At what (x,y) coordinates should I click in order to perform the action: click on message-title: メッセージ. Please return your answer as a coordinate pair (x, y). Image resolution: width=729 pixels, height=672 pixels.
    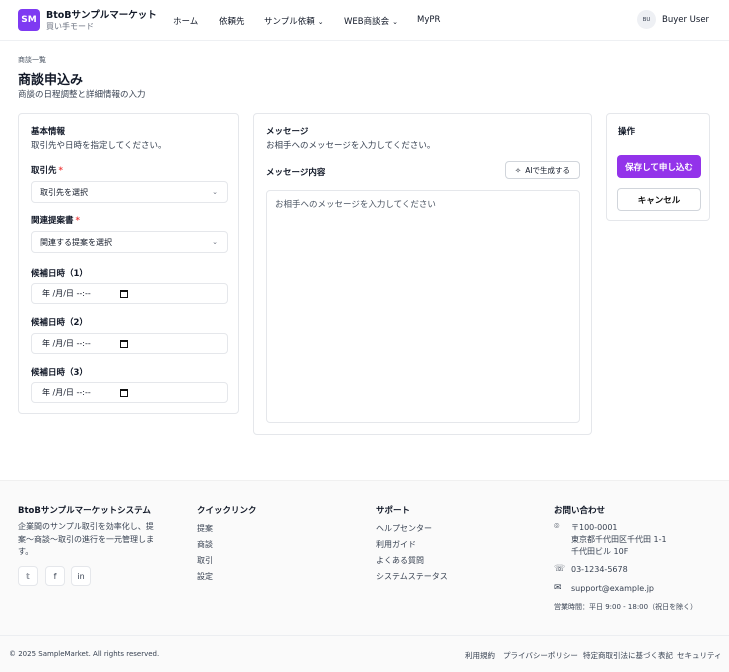
    Looking at the image, I should click on (287, 132).